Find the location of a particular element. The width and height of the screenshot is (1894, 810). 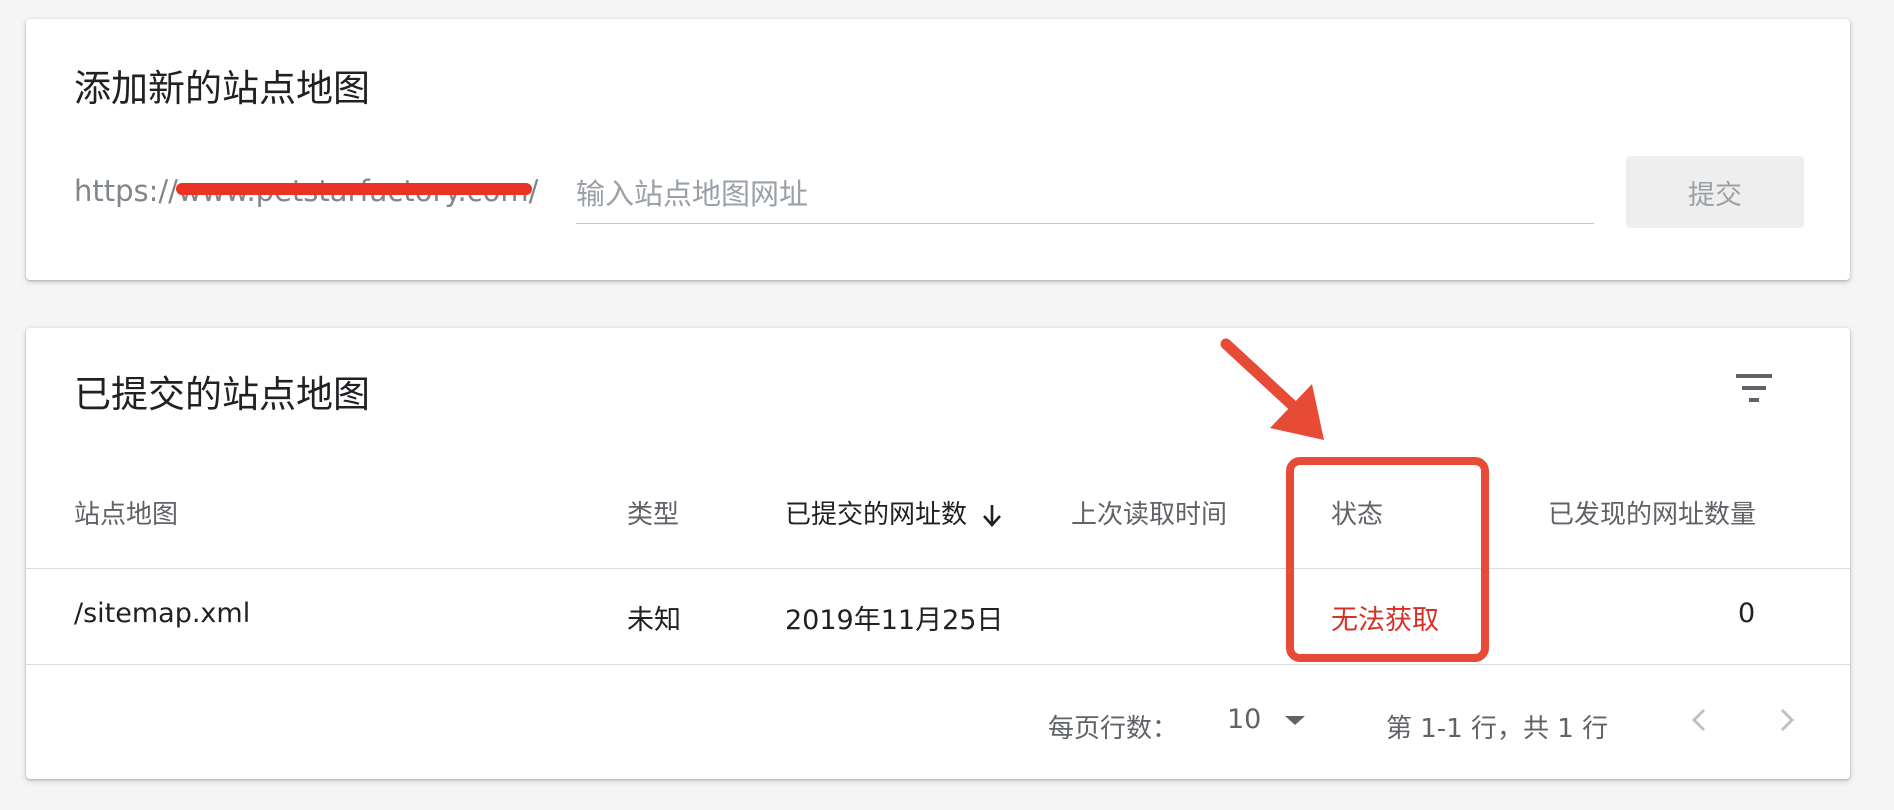

chevron-left-icon is located at coordinates (1700, 720).